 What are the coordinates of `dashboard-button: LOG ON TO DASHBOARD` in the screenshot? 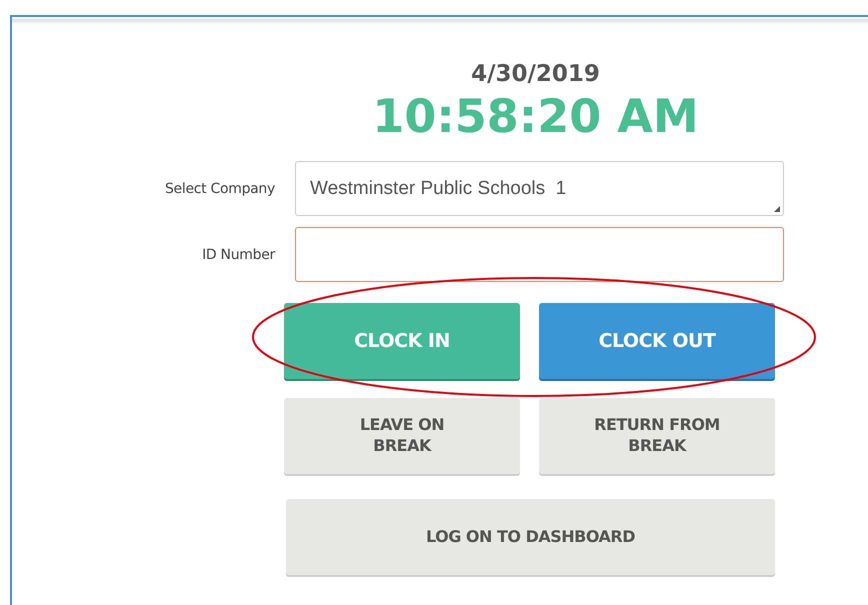 It's located at (530, 537).